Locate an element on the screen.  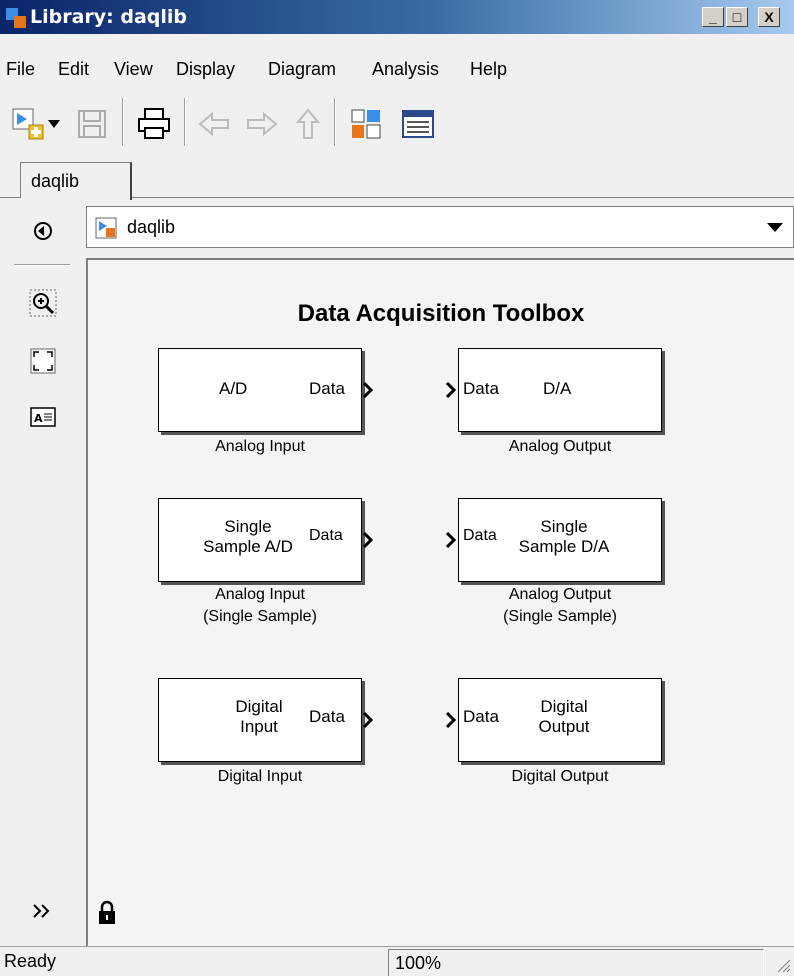
print-icon is located at coordinates (154, 124).